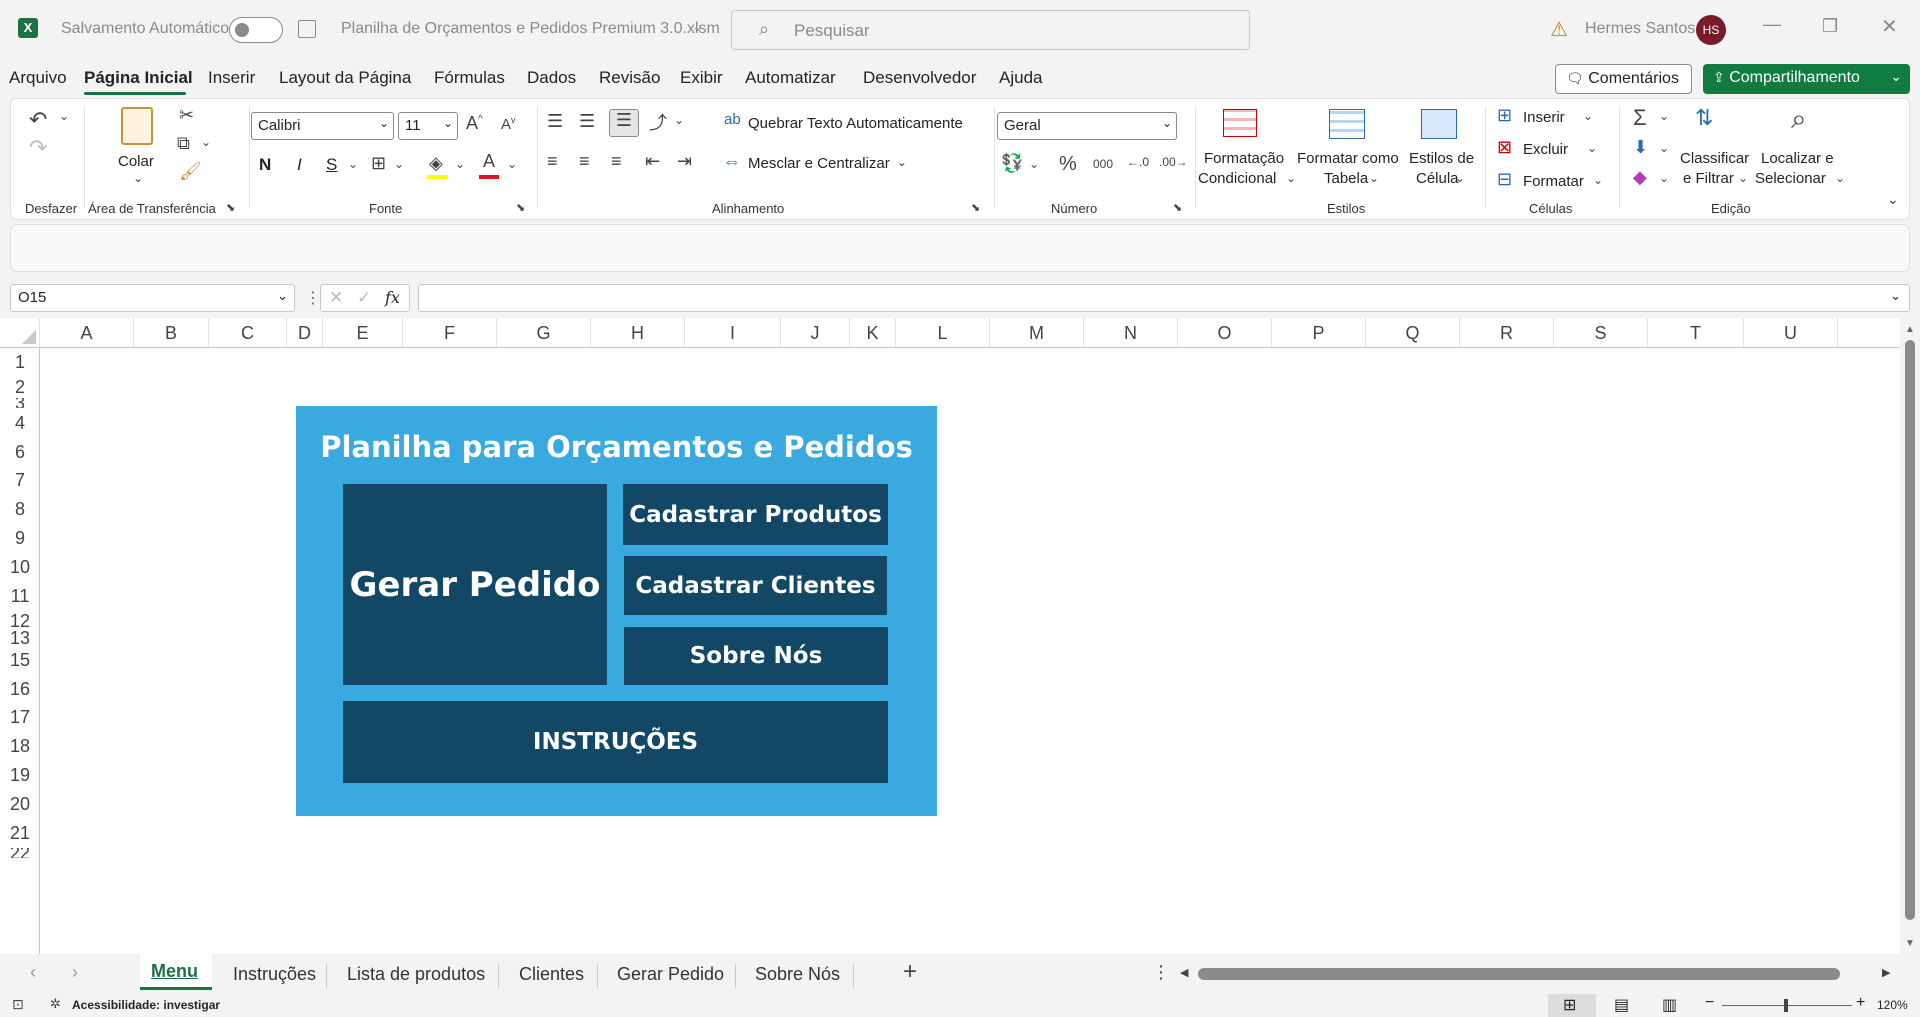 The image size is (1920, 1017). What do you see at coordinates (265, 165) in the screenshot?
I see `bold-button: N` at bounding box center [265, 165].